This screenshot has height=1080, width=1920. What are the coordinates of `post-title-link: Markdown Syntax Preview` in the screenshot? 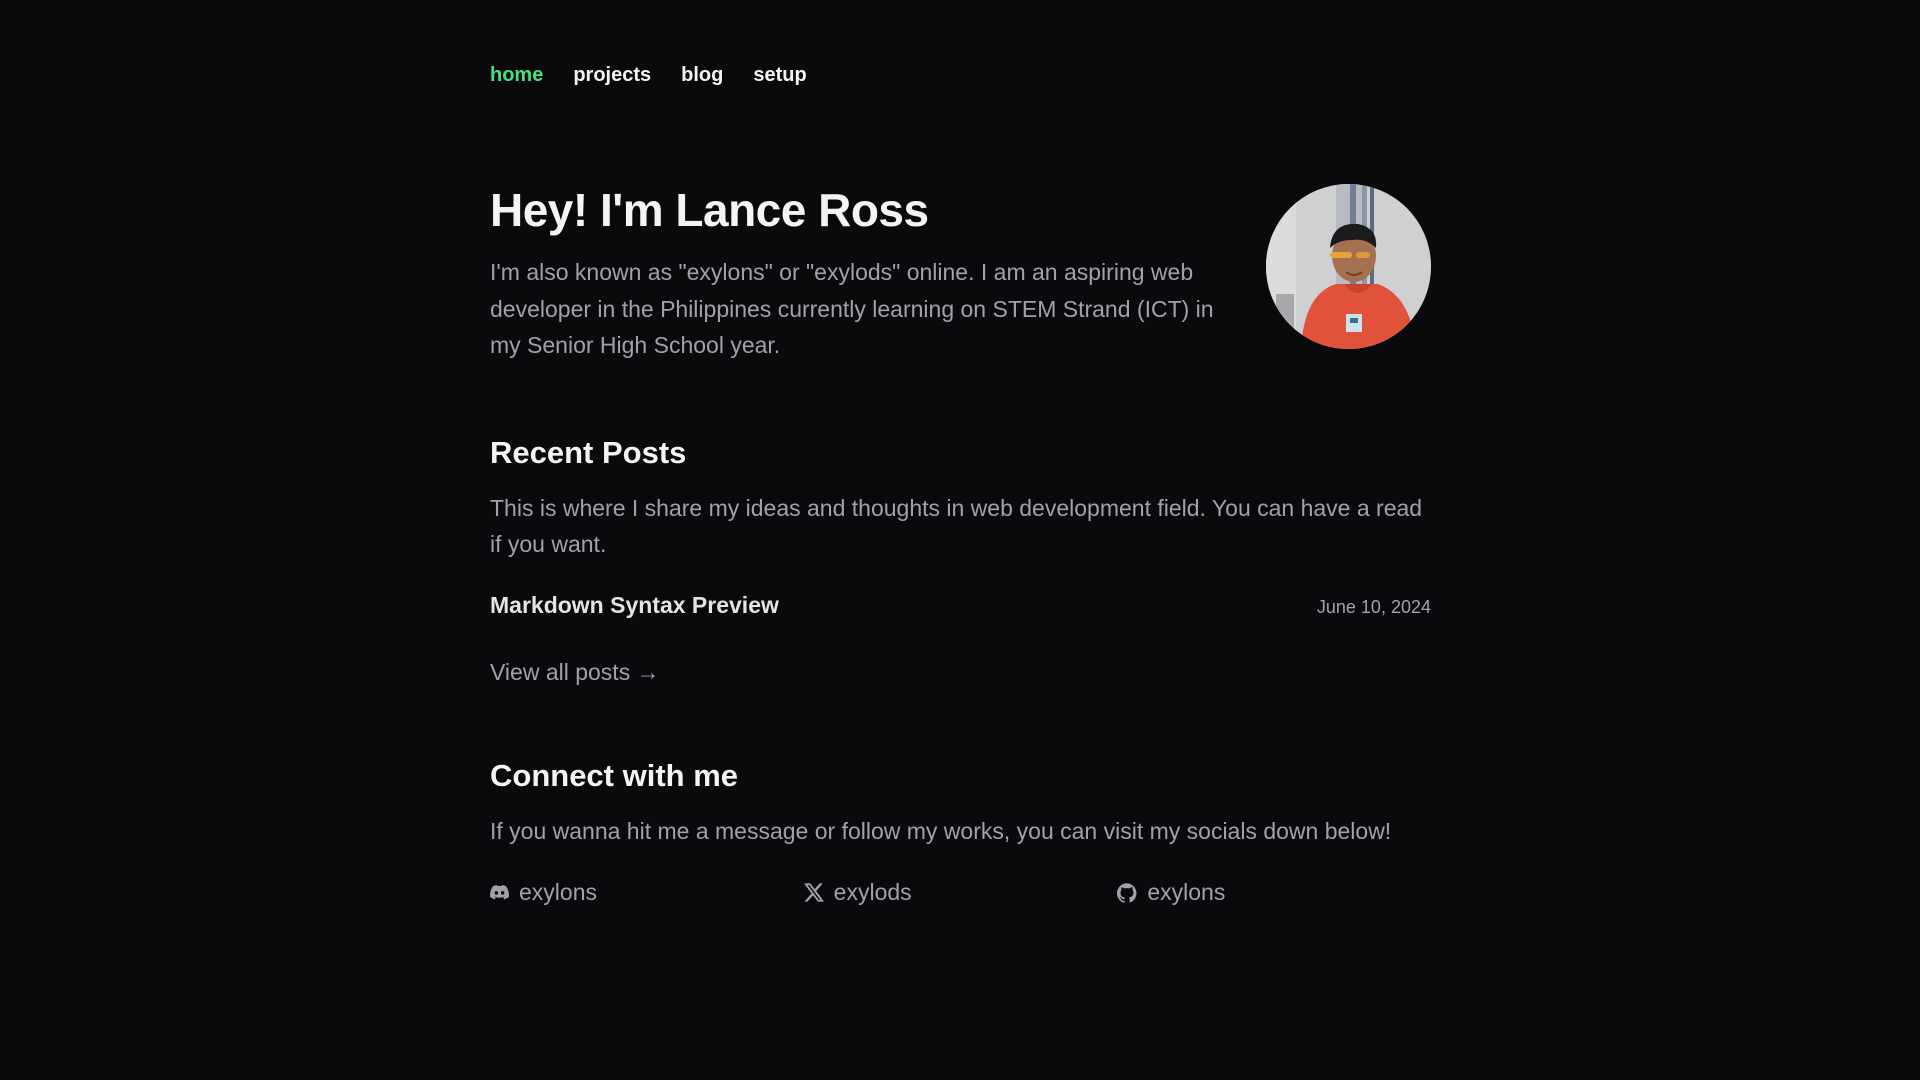 It's located at (634, 605).